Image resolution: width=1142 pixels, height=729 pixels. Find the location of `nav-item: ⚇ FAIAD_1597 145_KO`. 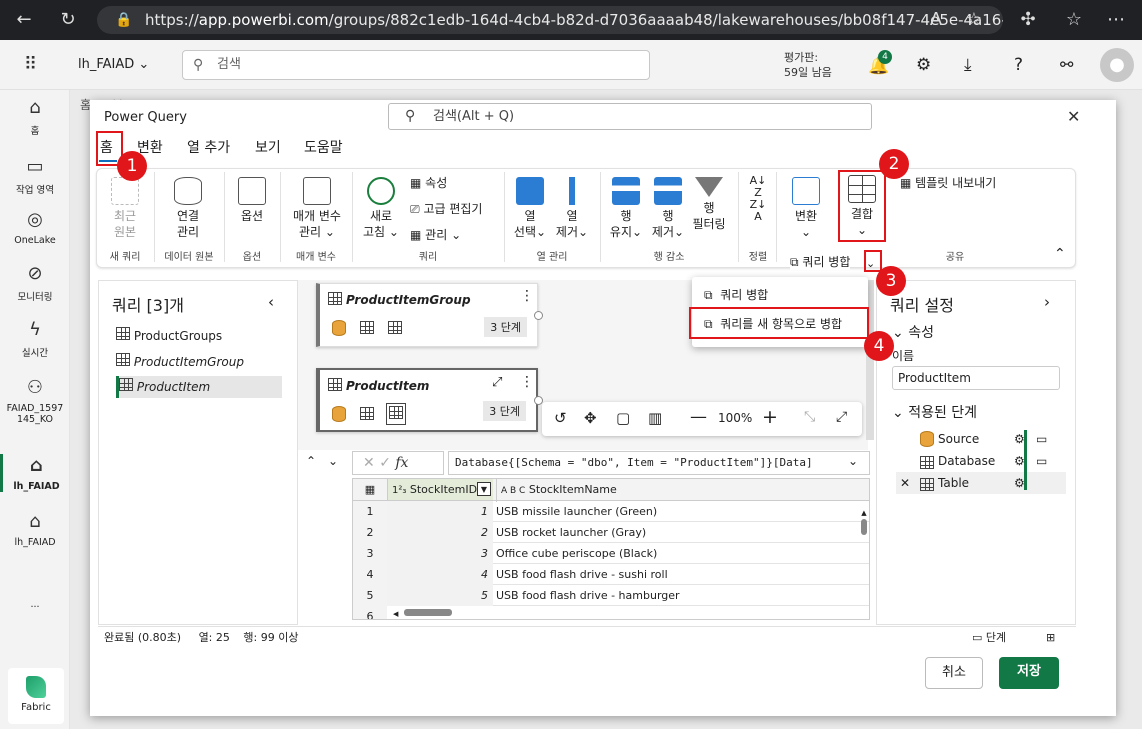

nav-item: ⚇ FAIAD_1597 145_KO is located at coordinates (35, 400).